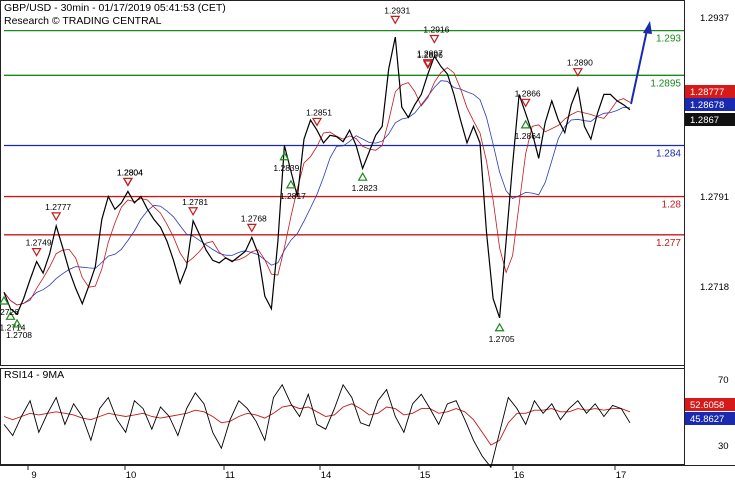  What do you see at coordinates (430, 54) in the screenshot?
I see `swing-label: 1.2897` at bounding box center [430, 54].